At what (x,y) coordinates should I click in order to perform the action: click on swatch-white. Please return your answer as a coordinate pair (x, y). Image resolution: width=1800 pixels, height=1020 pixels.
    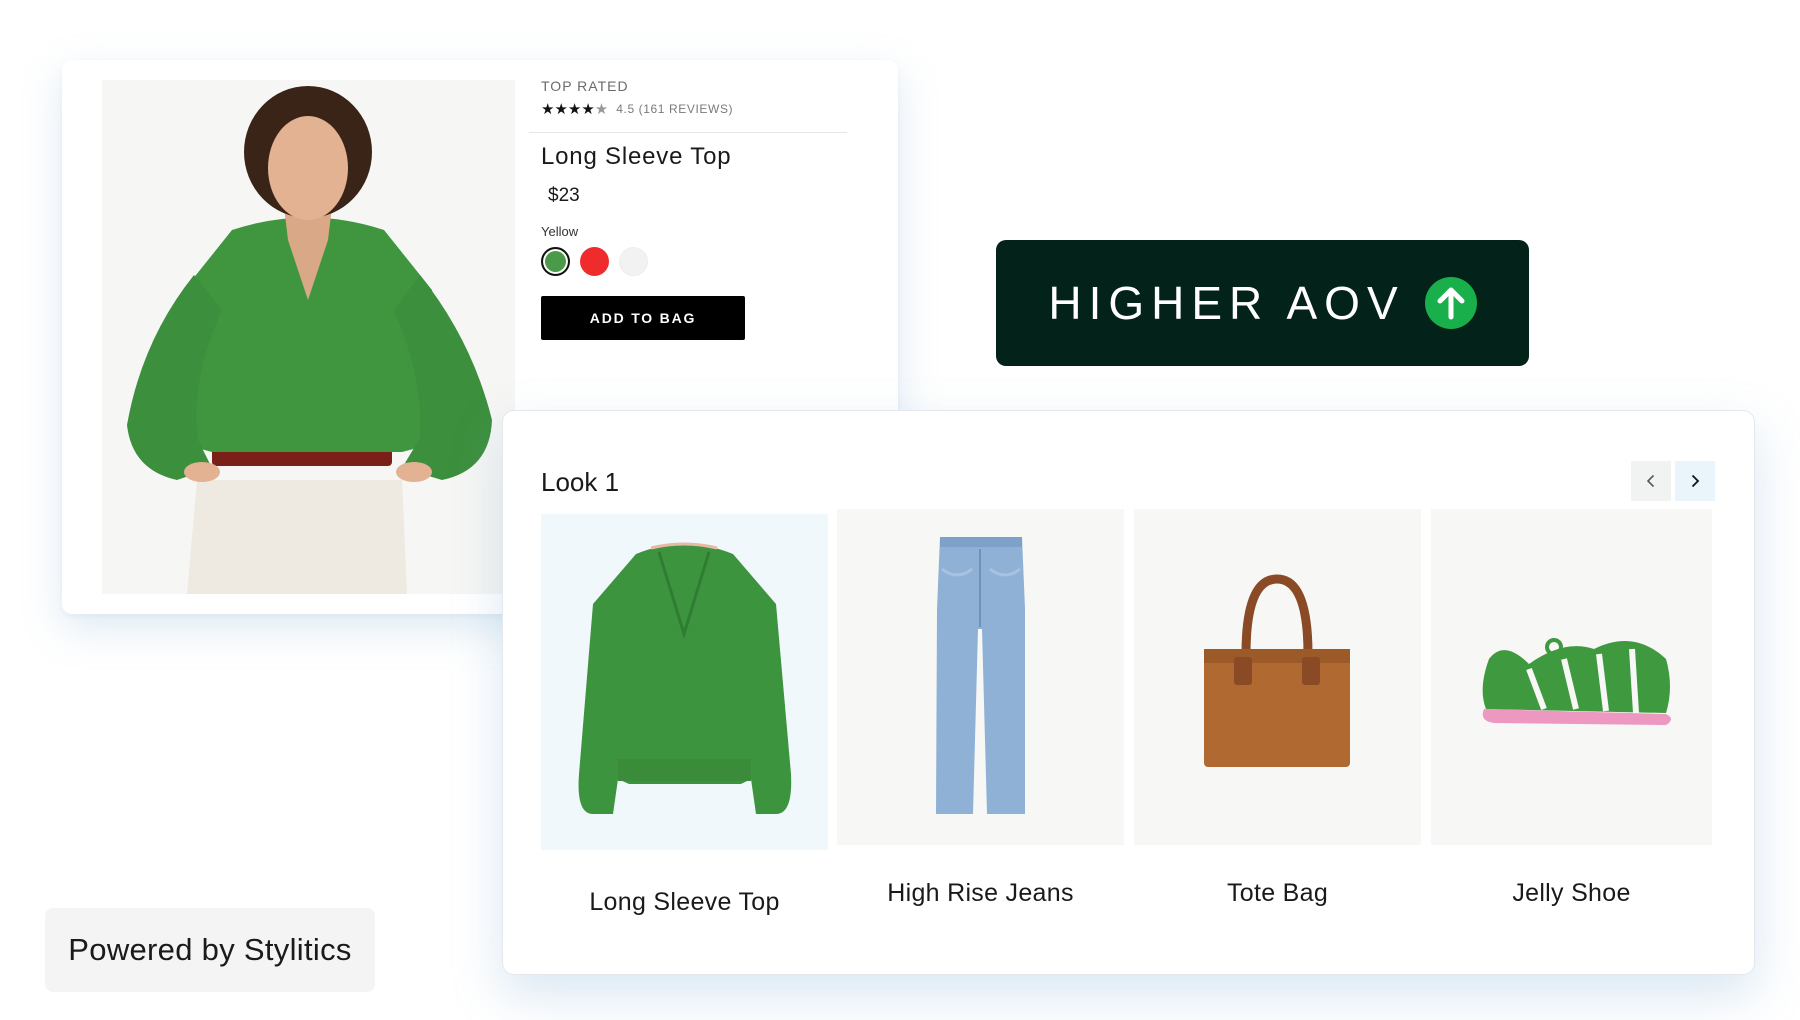
    Looking at the image, I should click on (633, 261).